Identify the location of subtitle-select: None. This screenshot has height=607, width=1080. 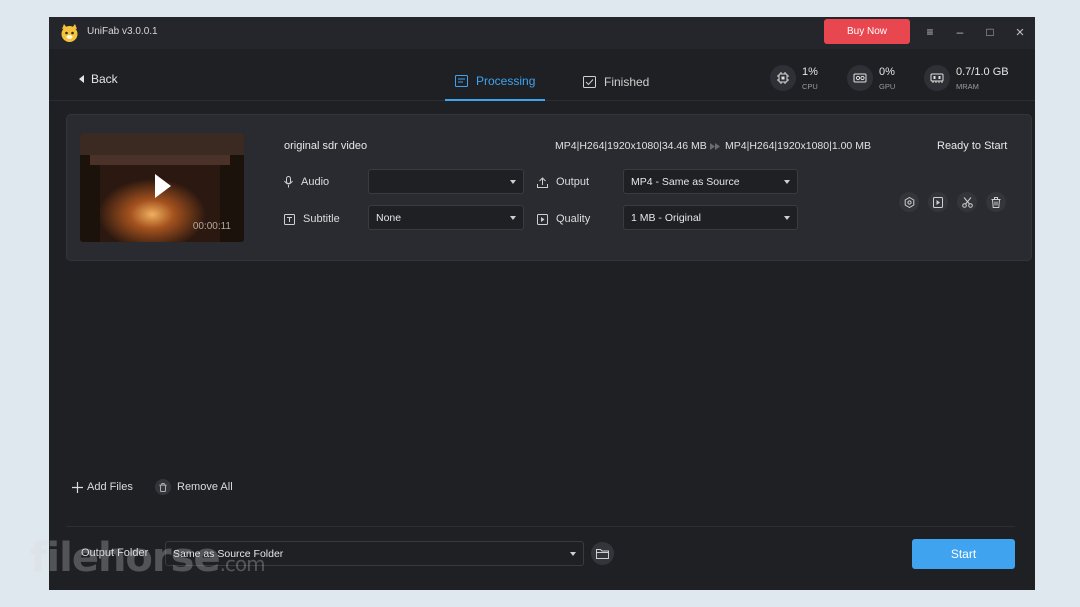
(446, 217).